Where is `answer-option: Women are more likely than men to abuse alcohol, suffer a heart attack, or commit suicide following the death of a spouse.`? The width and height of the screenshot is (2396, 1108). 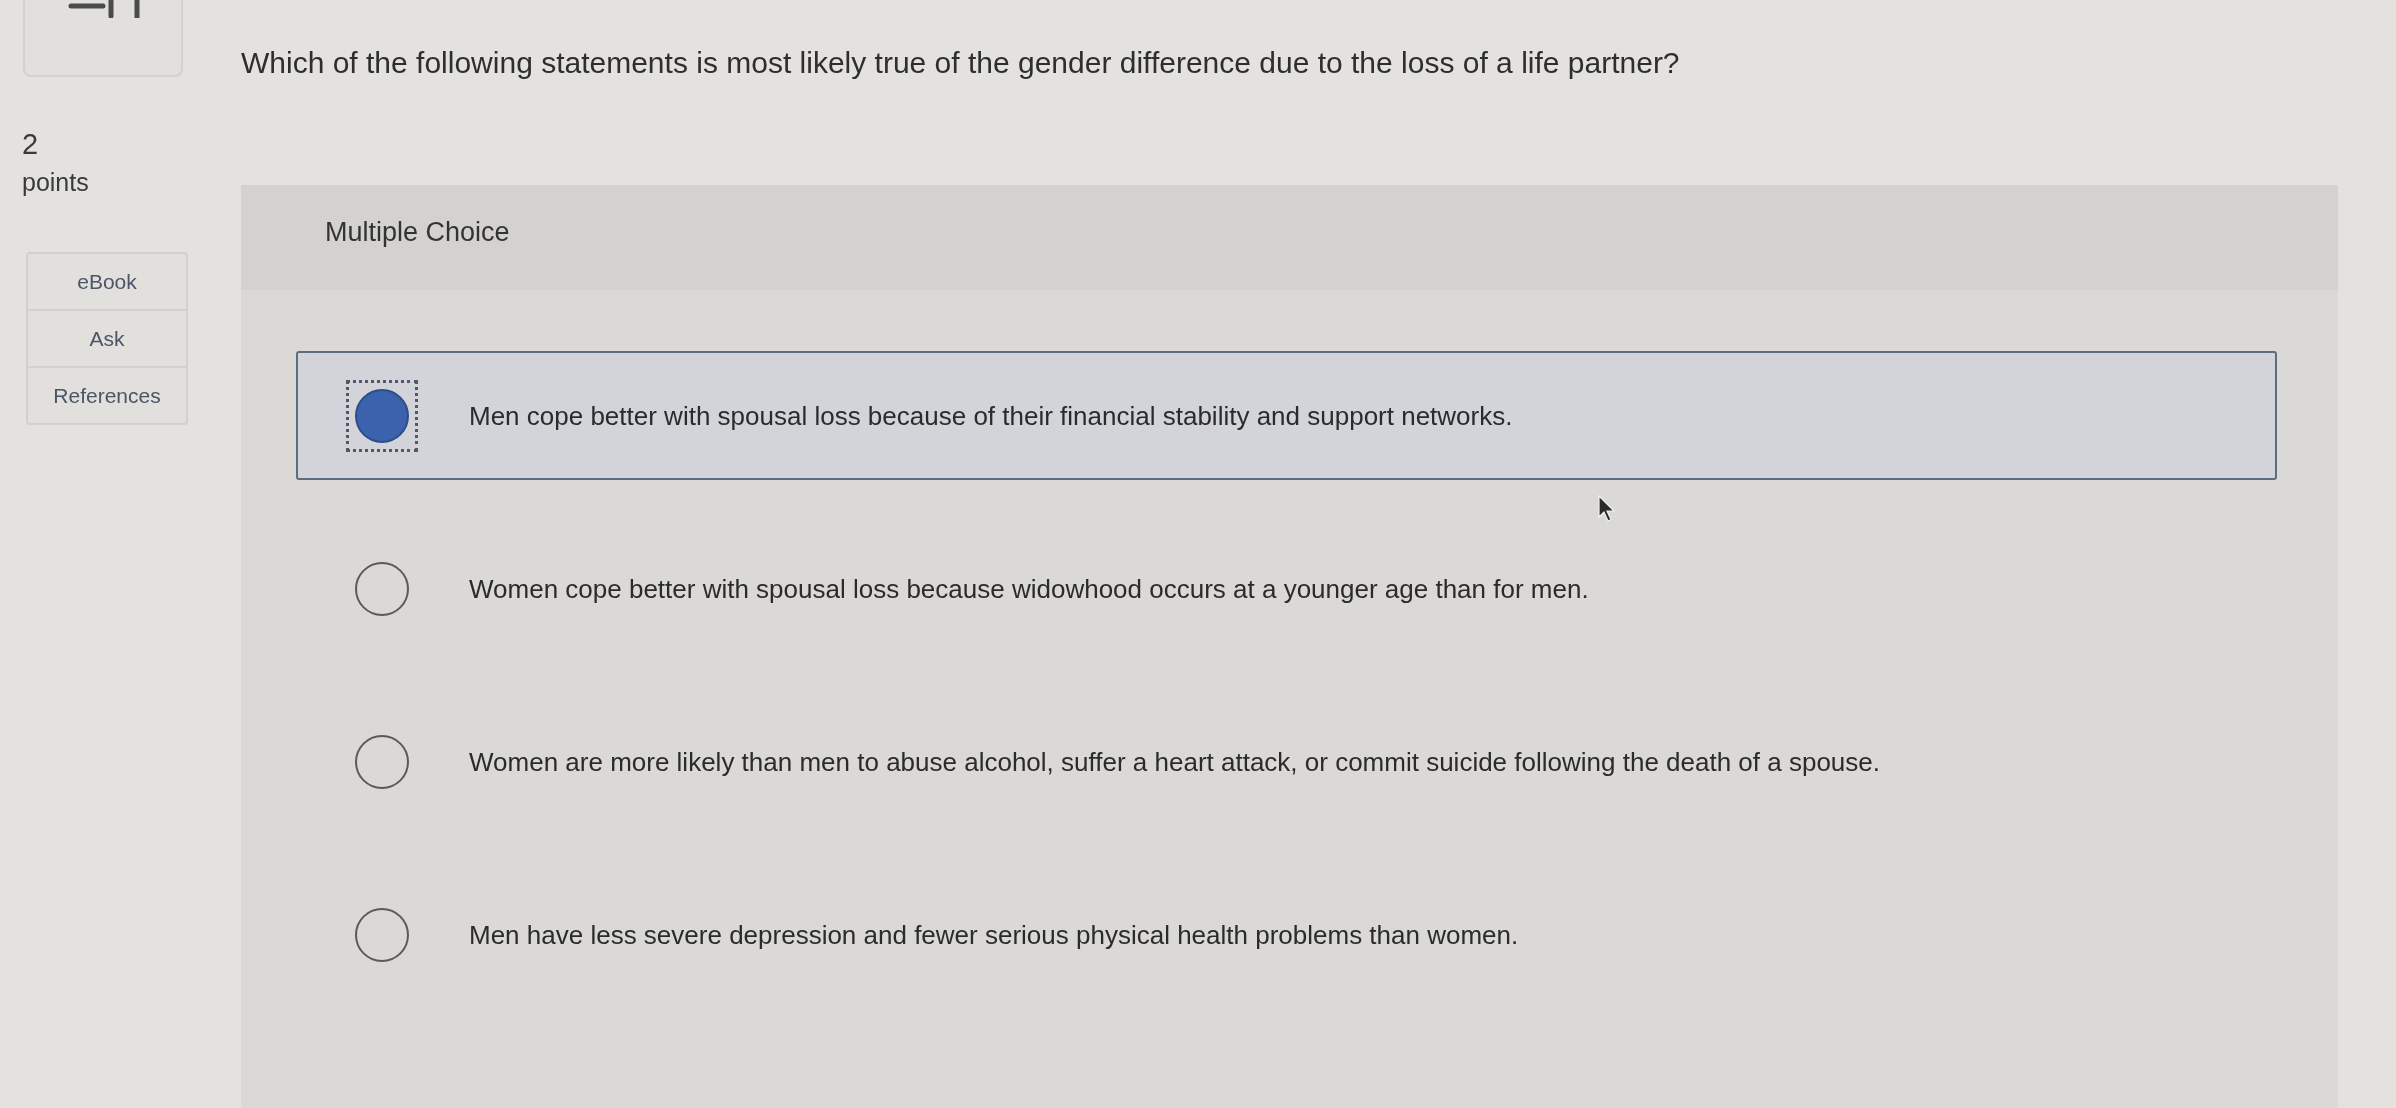
answer-option: Women are more likely than men to abuse alcohol, suffer a heart attack, or commit suicide following the death of a spouse. is located at coordinates (1286, 761).